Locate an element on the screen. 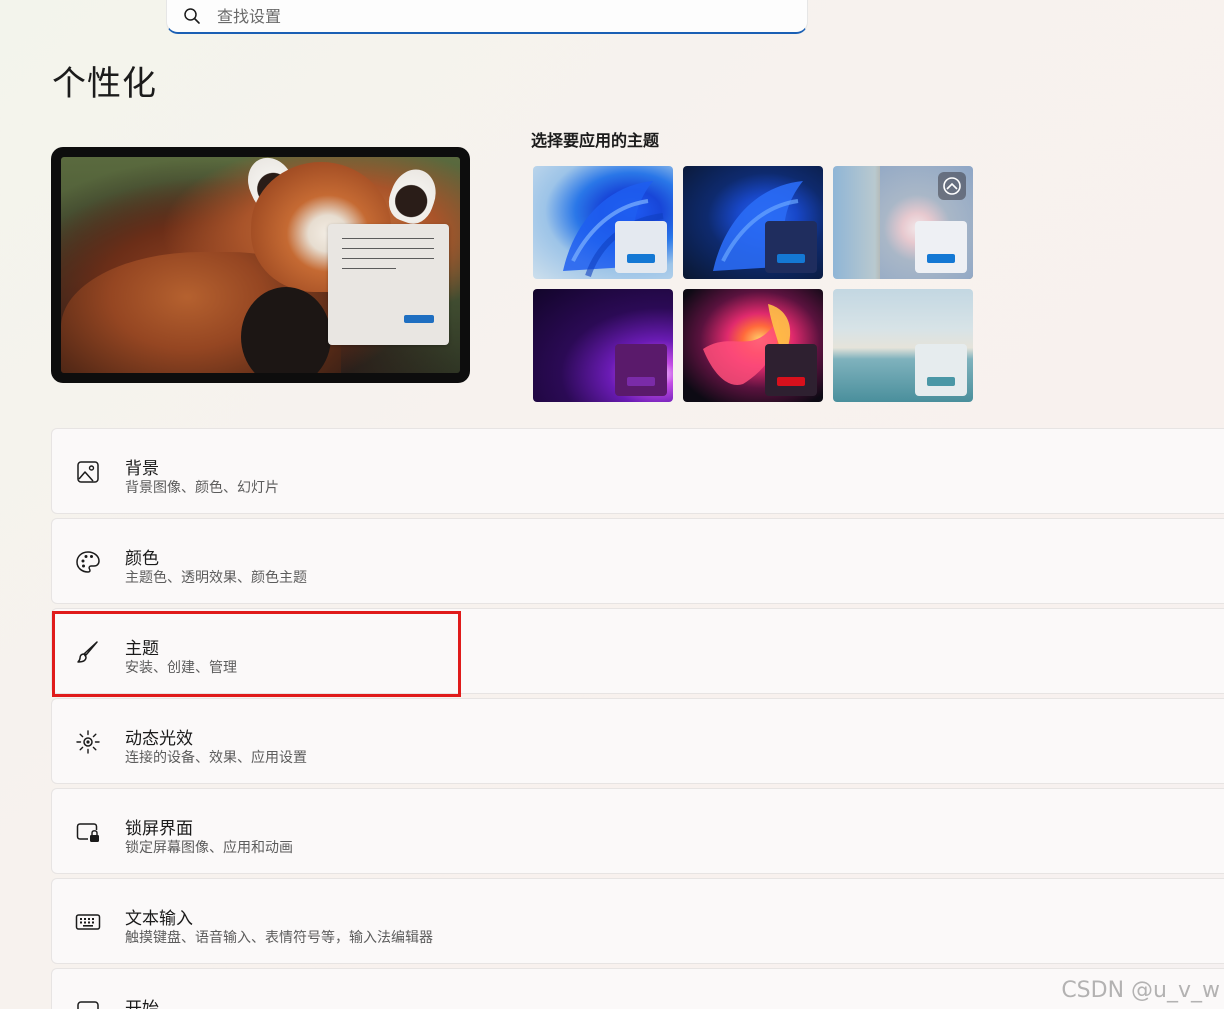  setting-subtitle: 锁定屏幕图像、应用和动画 is located at coordinates (209, 848).